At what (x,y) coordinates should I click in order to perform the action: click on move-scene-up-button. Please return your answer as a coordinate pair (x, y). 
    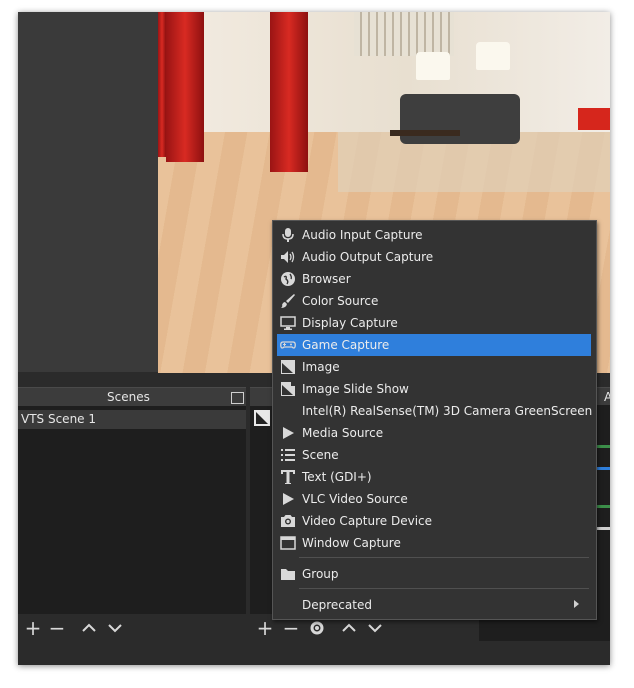
    Looking at the image, I should click on (89, 628).